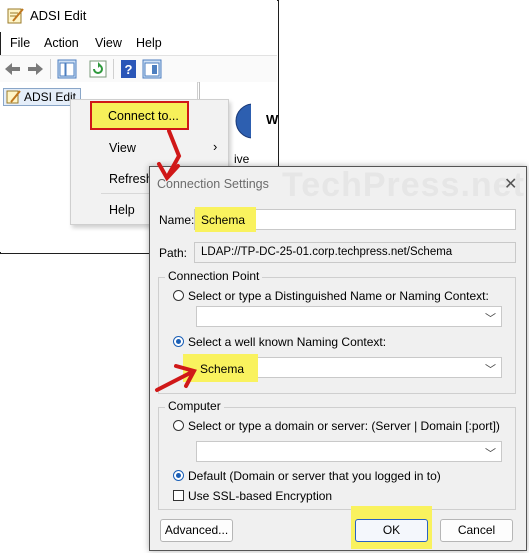 The height and width of the screenshot is (553, 529). I want to click on annotation-arrows, so click(176, 260).